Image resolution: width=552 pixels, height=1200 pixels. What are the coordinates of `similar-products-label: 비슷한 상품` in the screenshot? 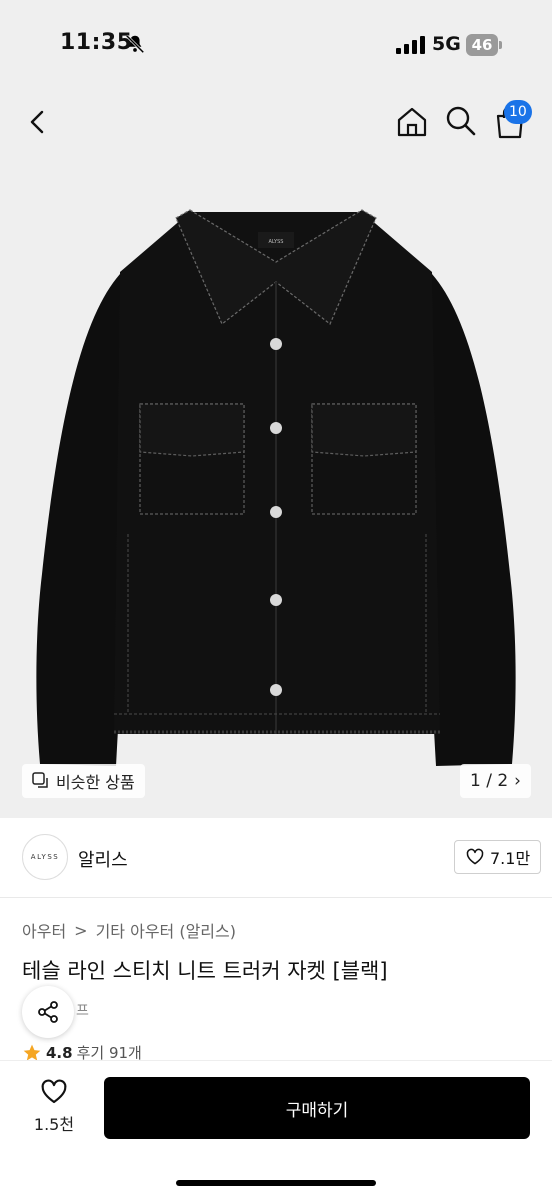 It's located at (95, 782).